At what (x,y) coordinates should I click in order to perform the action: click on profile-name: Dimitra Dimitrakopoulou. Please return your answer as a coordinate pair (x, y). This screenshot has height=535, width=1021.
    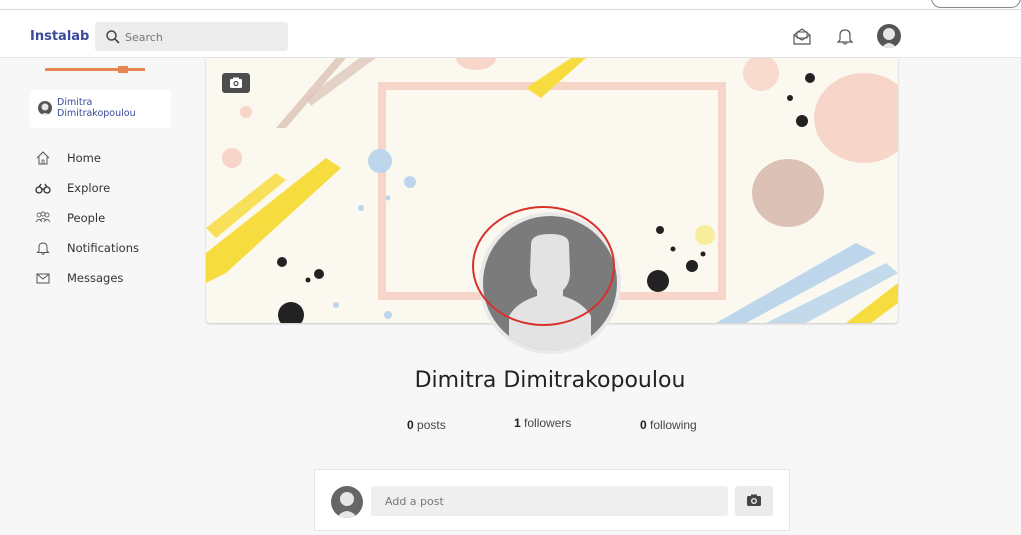
    Looking at the image, I should click on (550, 380).